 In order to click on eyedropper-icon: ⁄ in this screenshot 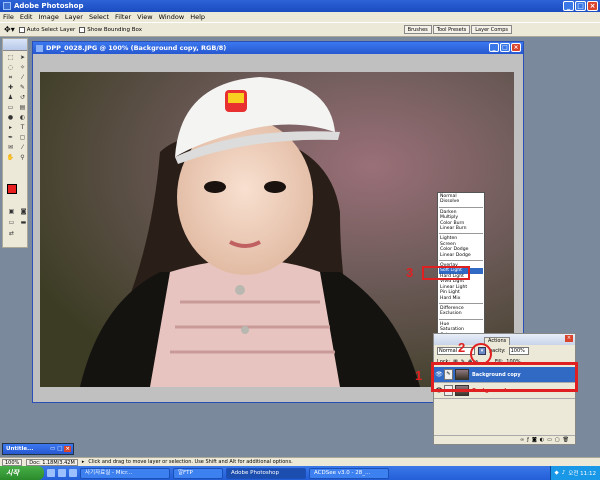, I will do `click(22, 147)`.